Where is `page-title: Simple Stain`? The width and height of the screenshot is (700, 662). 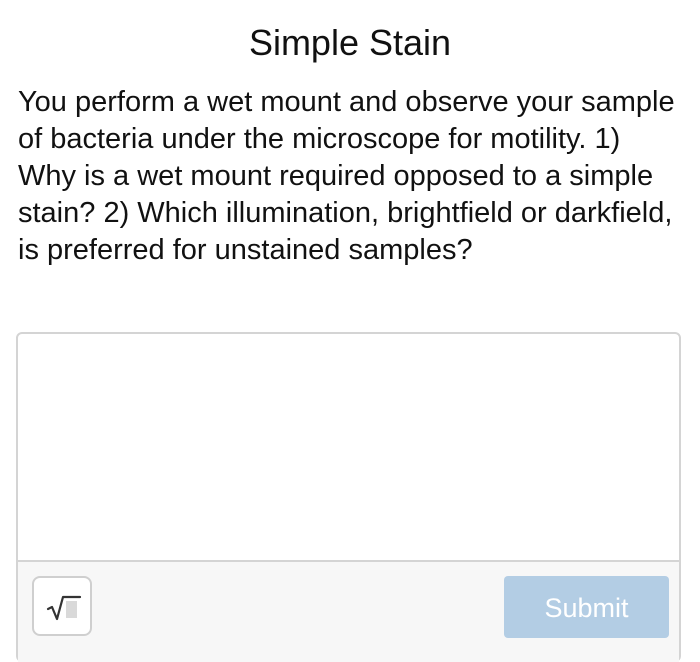
page-title: Simple Stain is located at coordinates (350, 42).